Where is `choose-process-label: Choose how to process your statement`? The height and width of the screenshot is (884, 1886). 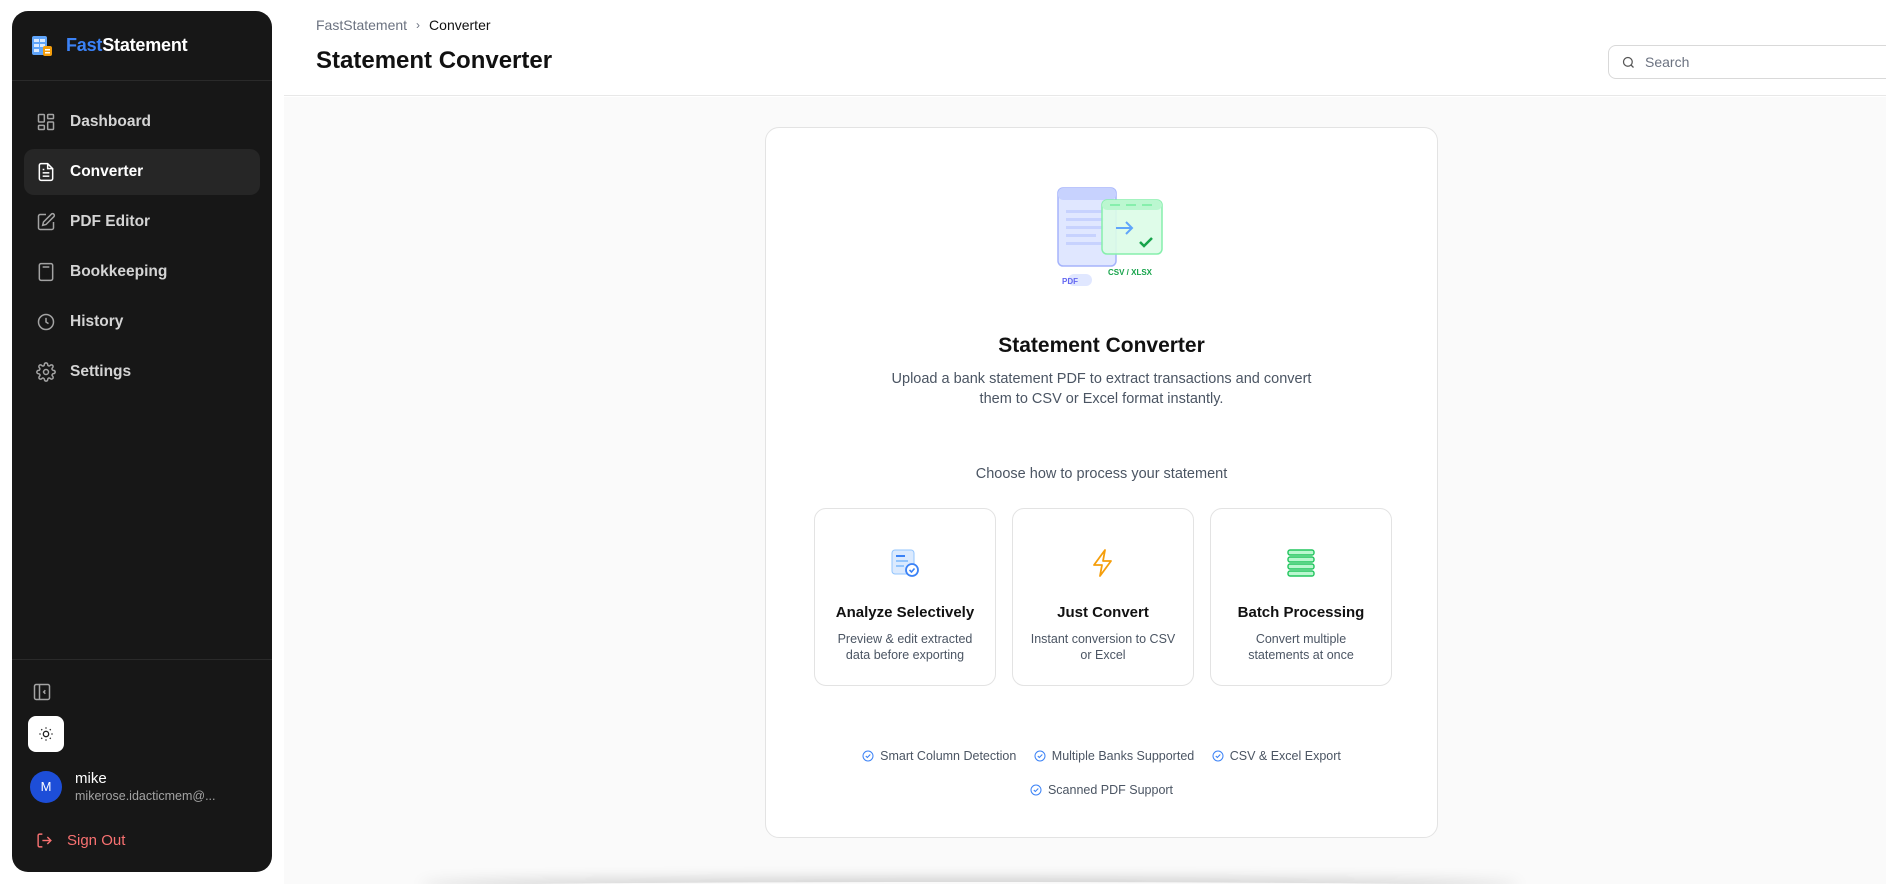 choose-process-label: Choose how to process your statement is located at coordinates (1101, 474).